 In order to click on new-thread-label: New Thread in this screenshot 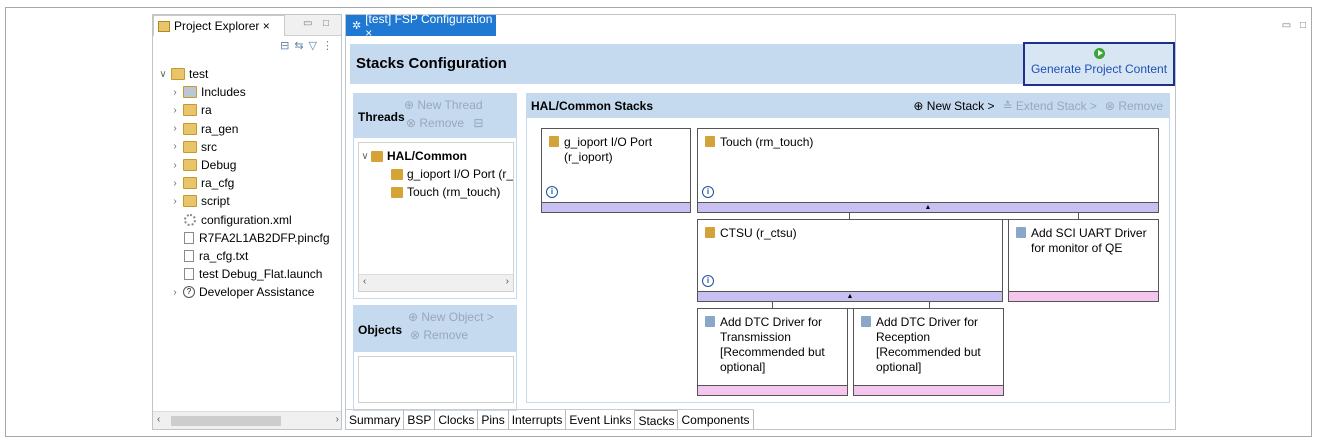, I will do `click(450, 105)`.